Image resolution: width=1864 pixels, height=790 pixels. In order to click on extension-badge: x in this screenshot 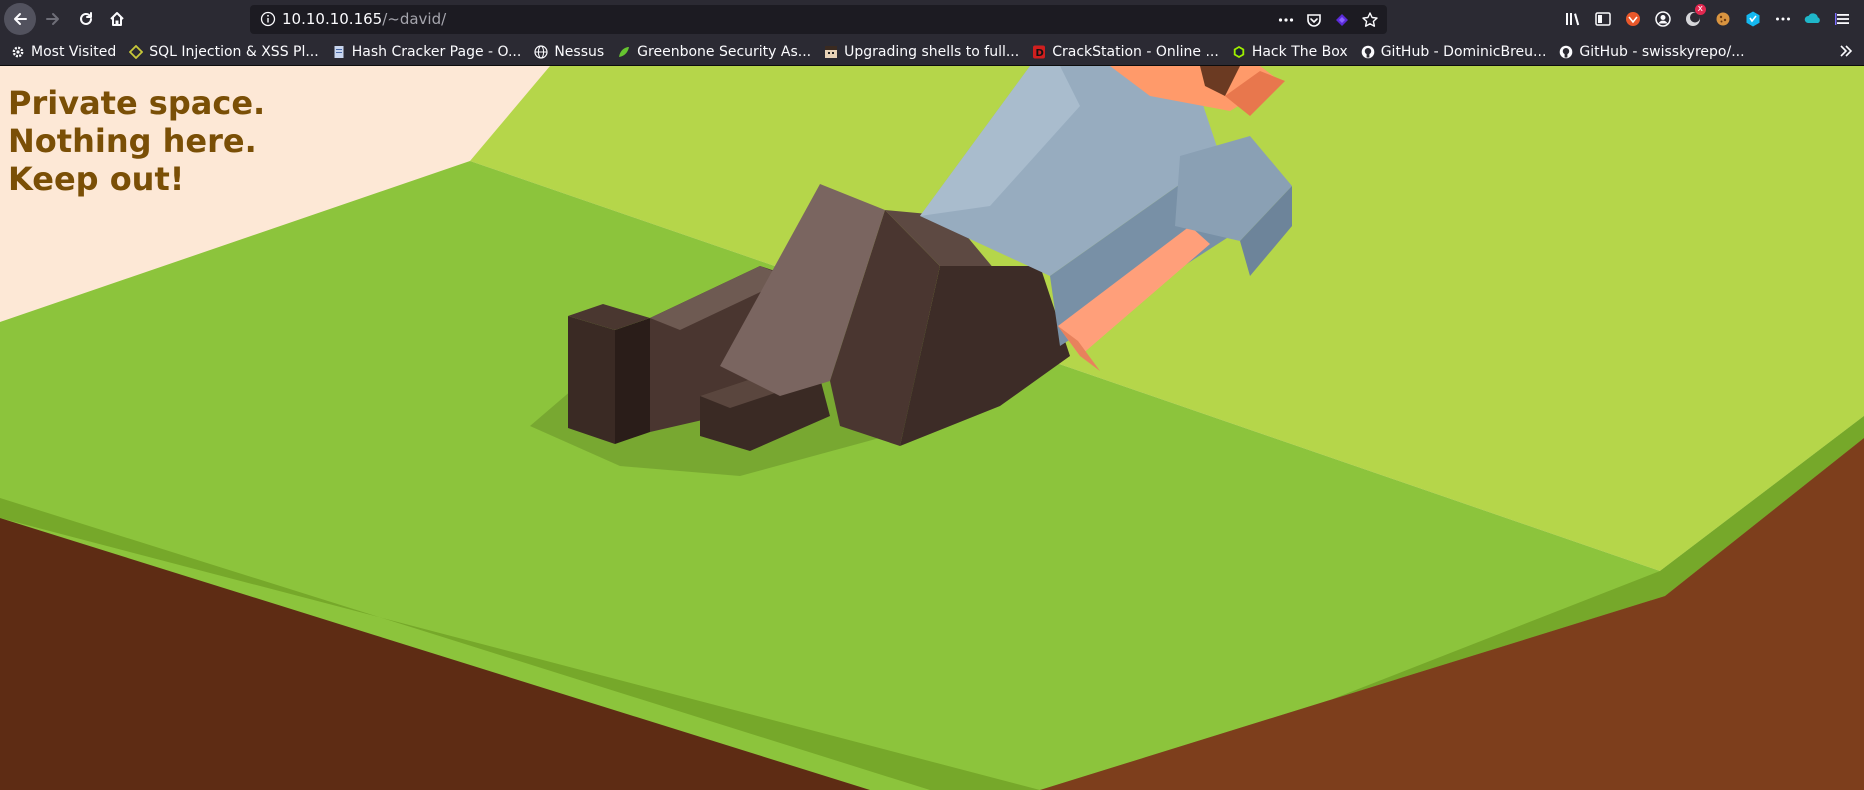, I will do `click(1700, 9)`.